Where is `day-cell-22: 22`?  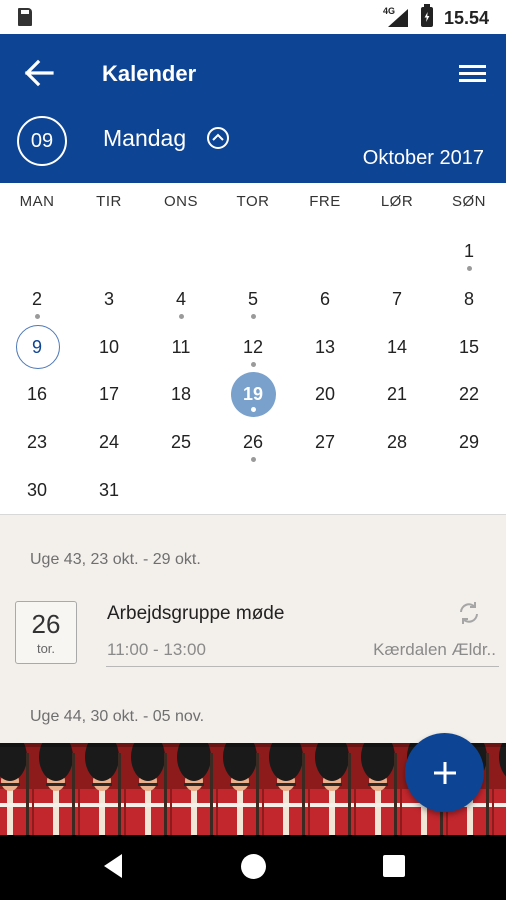
day-cell-22: 22 is located at coordinates (469, 393).